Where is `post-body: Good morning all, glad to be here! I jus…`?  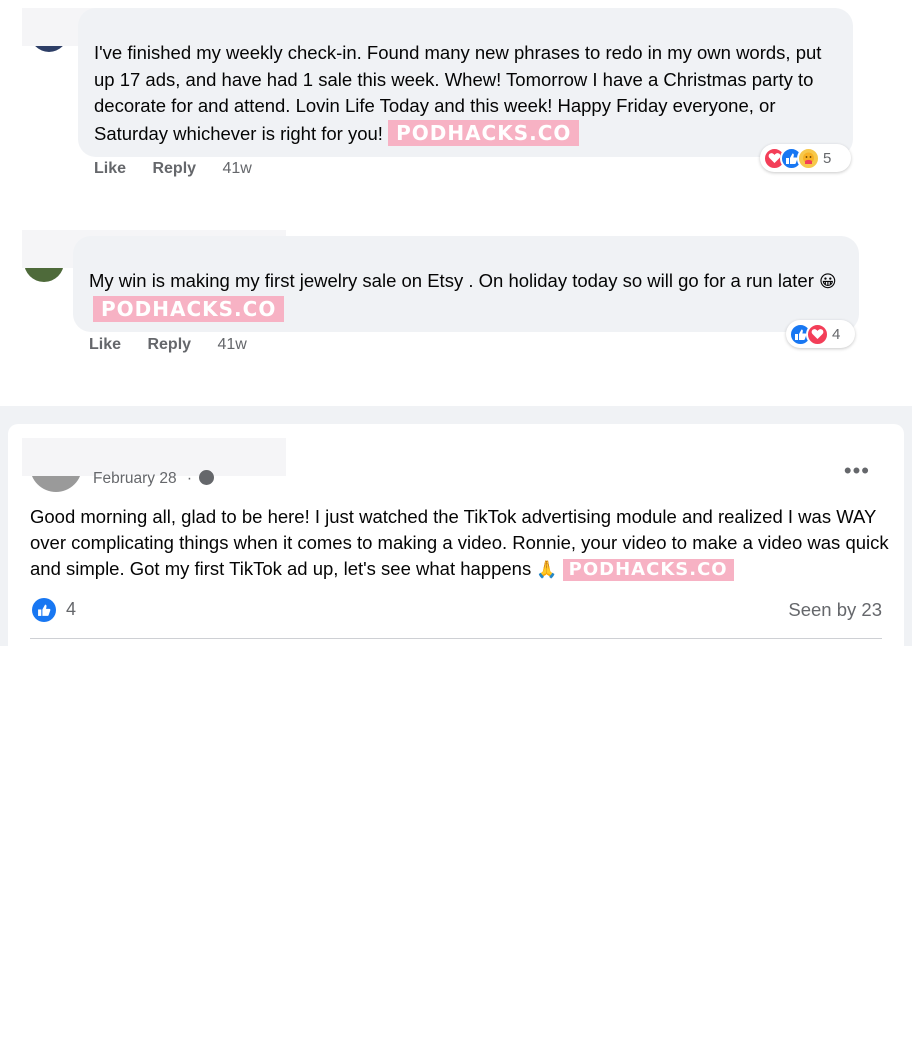
post-body: Good morning all, glad to be here! I jus… is located at coordinates (463, 543).